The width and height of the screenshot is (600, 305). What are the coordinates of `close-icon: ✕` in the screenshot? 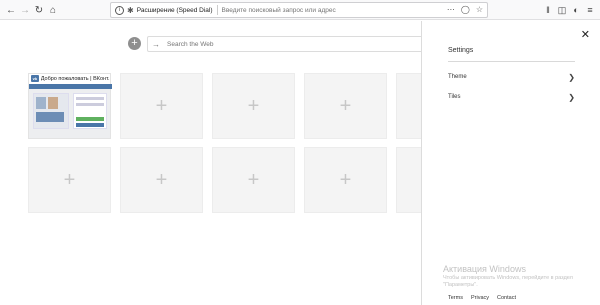 It's located at (585, 34).